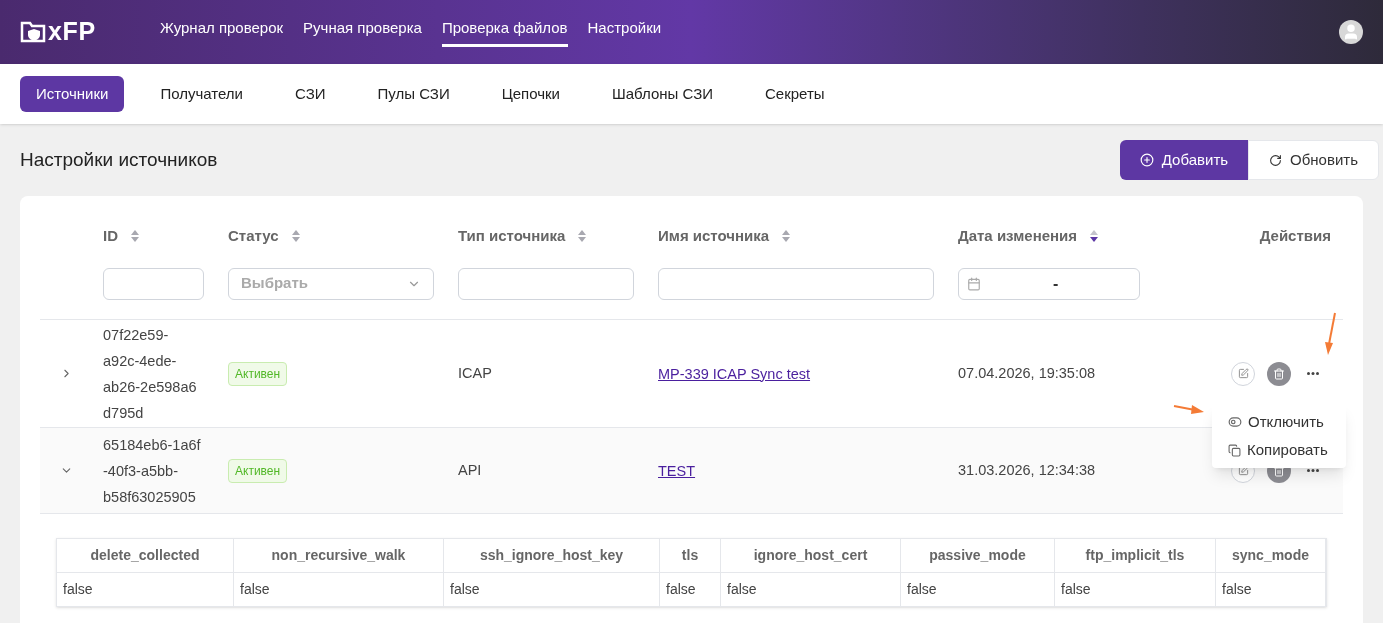  Describe the element at coordinates (1184, 160) in the screenshot. I see `add-button: Добавить` at that location.